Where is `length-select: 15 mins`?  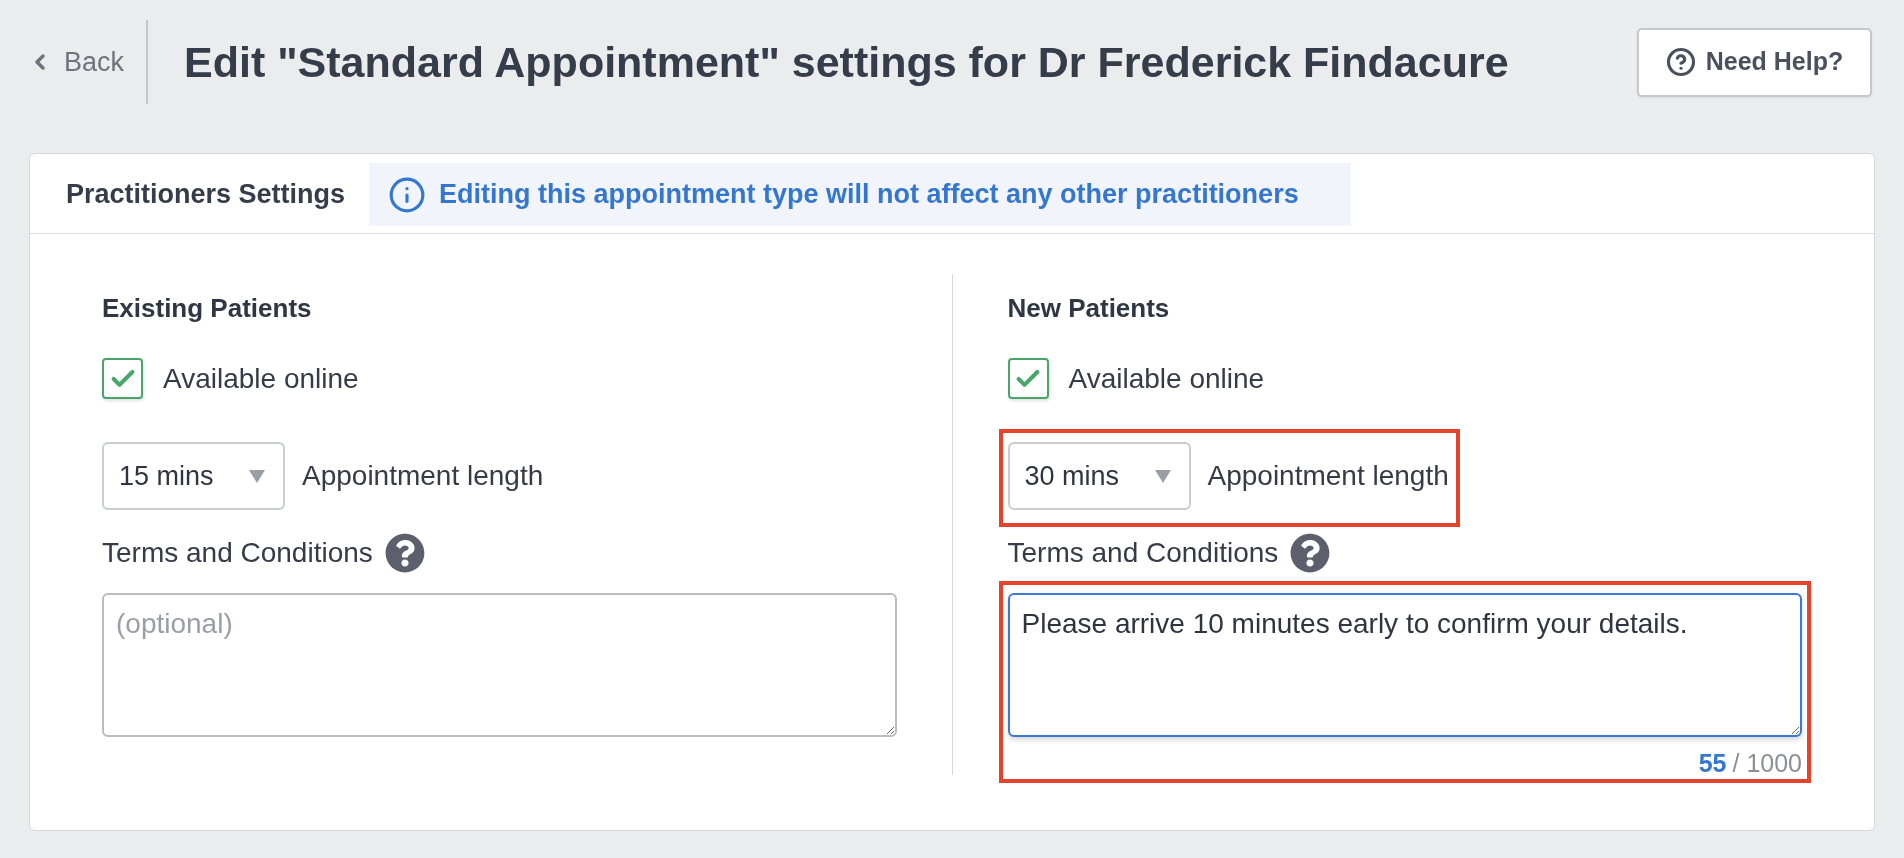
length-select: 15 mins is located at coordinates (193, 476).